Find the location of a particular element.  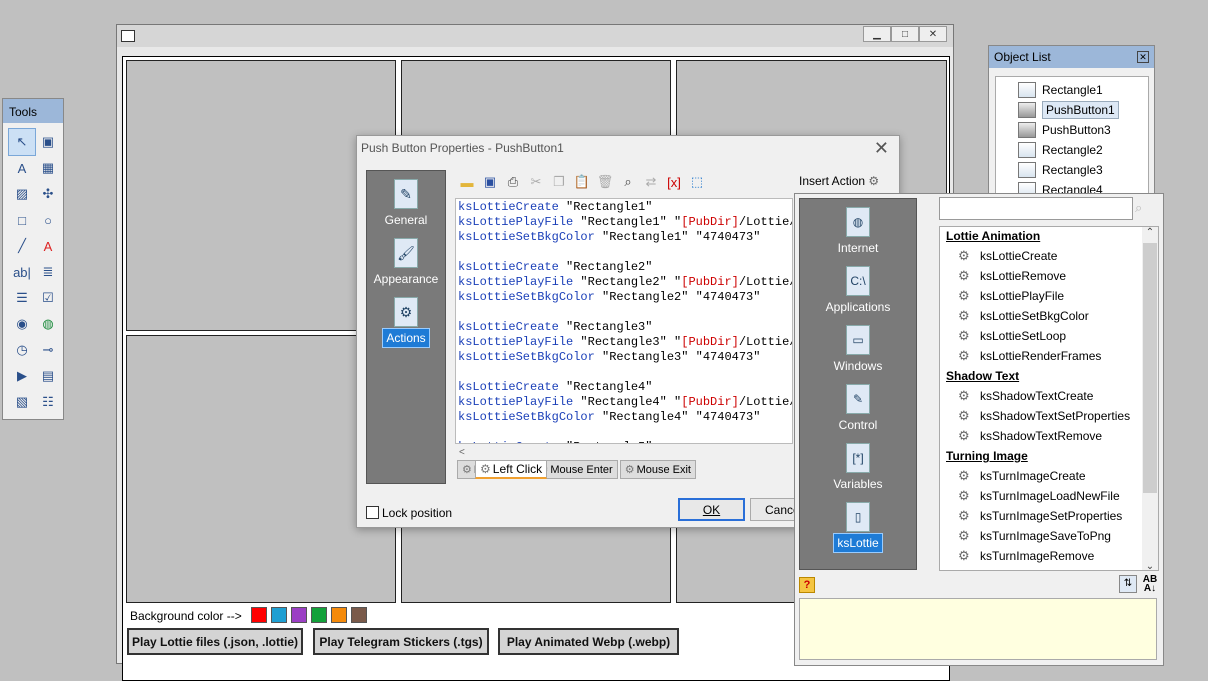

category-kslottie: ▯ ksLottie is located at coordinates (858, 527).